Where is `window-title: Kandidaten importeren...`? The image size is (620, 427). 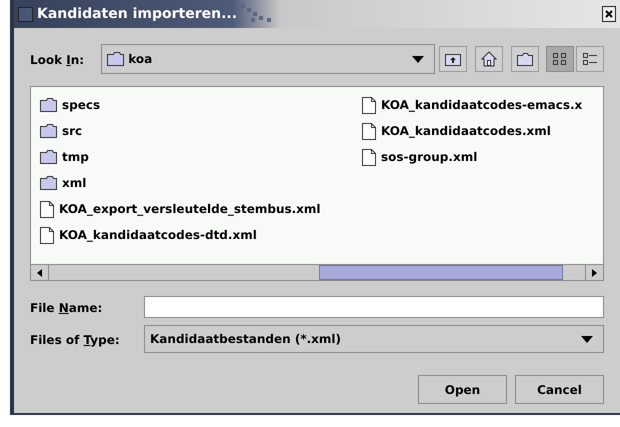
window-title: Kandidaten importeren... is located at coordinates (137, 14).